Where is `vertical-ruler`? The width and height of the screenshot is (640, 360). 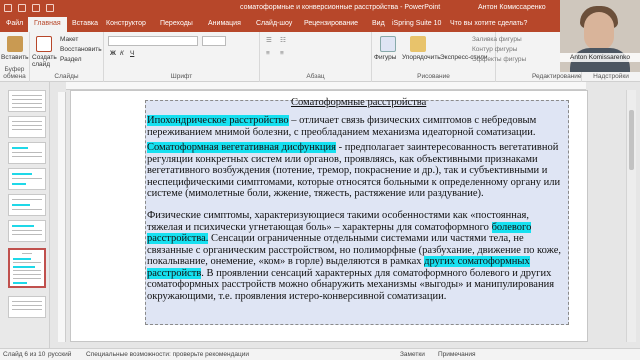
vertical-ruler is located at coordinates (62, 217).